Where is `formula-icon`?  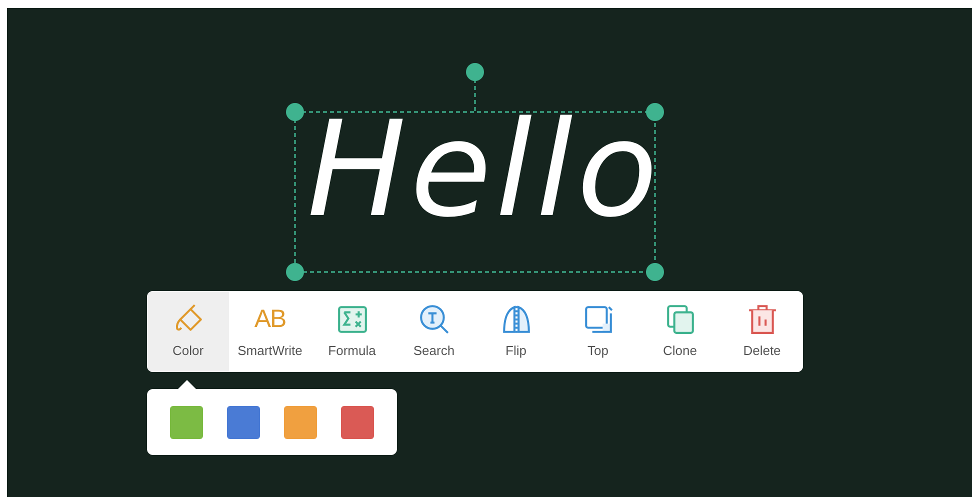
formula-icon is located at coordinates (352, 319).